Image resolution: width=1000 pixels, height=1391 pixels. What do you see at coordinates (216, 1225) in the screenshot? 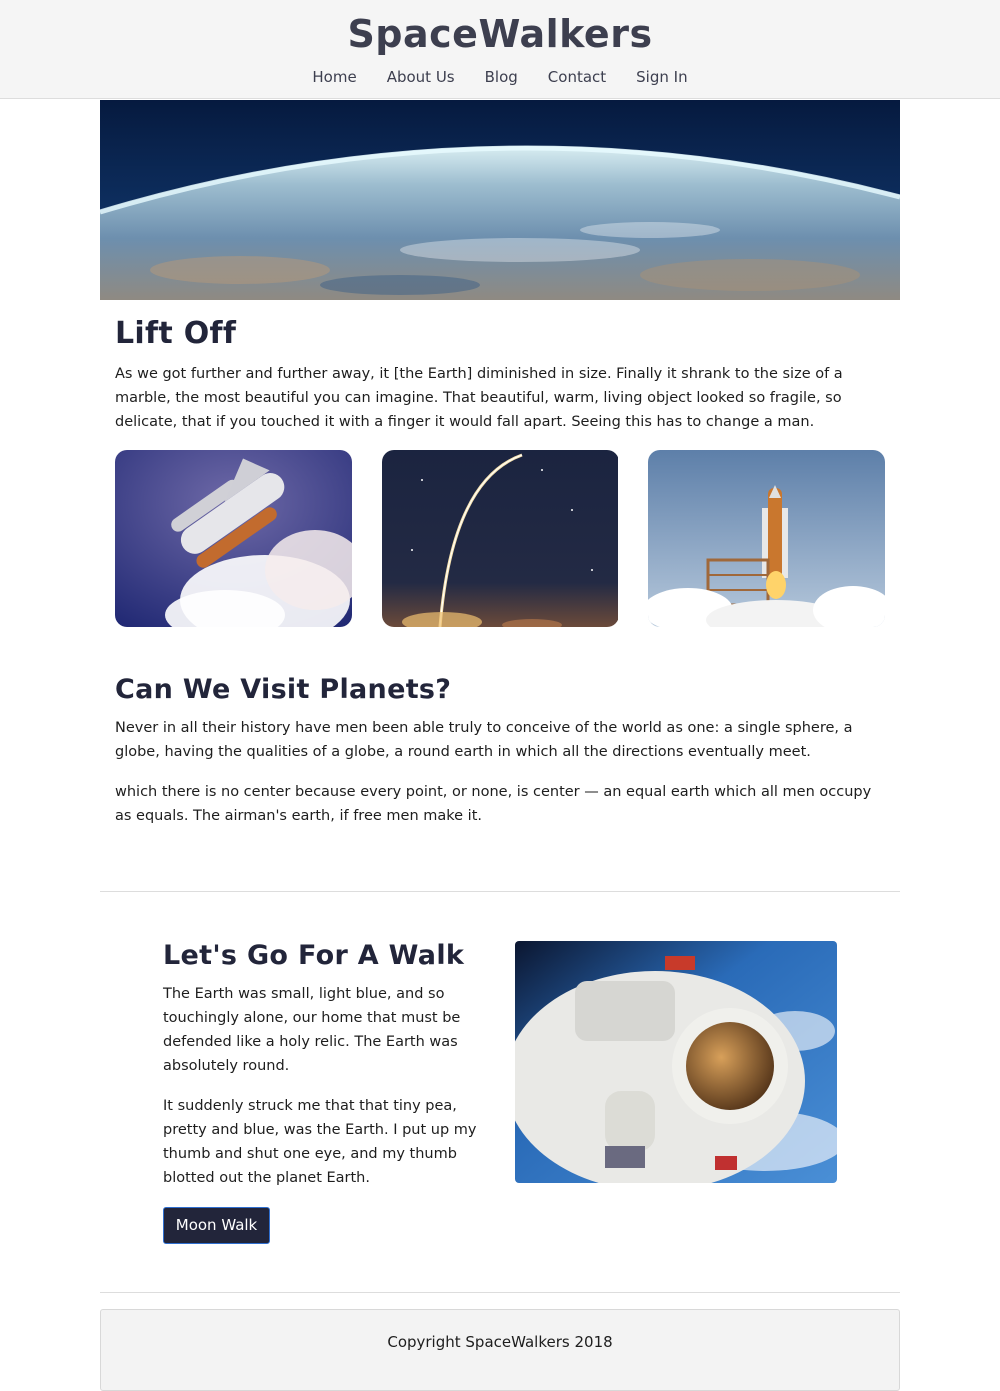
I see `moon-walk-button: Moon Walk` at bounding box center [216, 1225].